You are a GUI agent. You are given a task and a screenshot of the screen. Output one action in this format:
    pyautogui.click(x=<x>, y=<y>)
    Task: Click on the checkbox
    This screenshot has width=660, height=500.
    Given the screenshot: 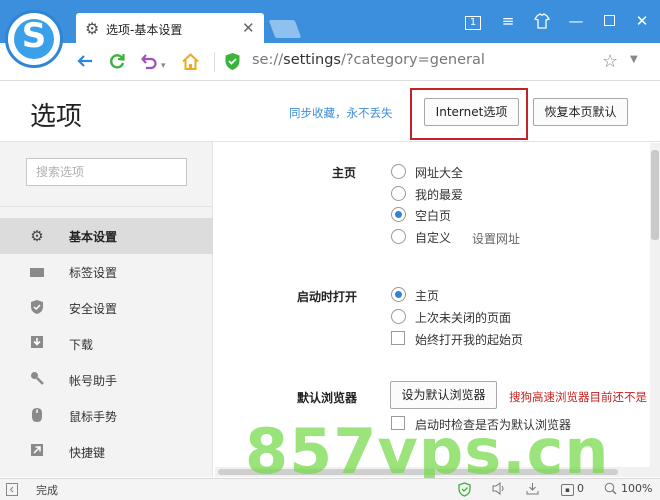 What is the action you would take?
    pyautogui.click(x=398, y=338)
    